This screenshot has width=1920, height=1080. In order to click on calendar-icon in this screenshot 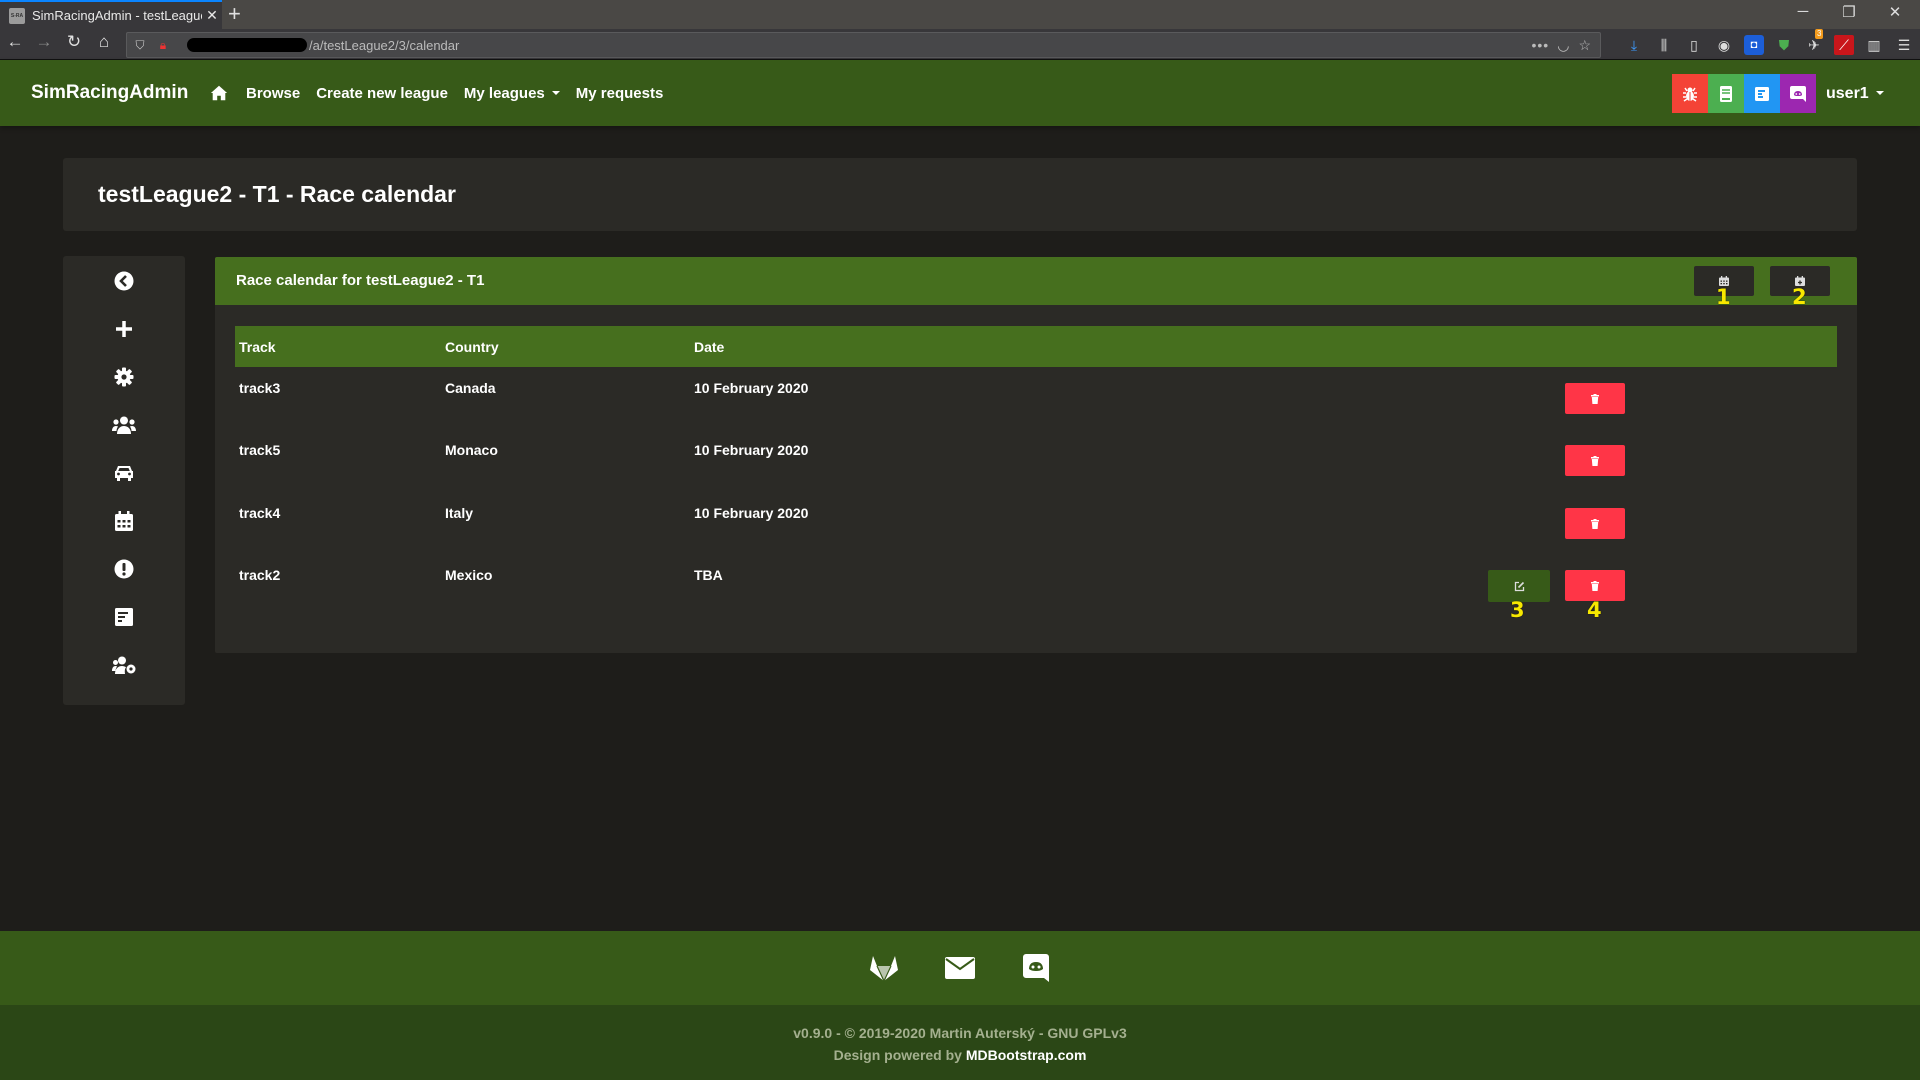, I will do `click(124, 521)`.